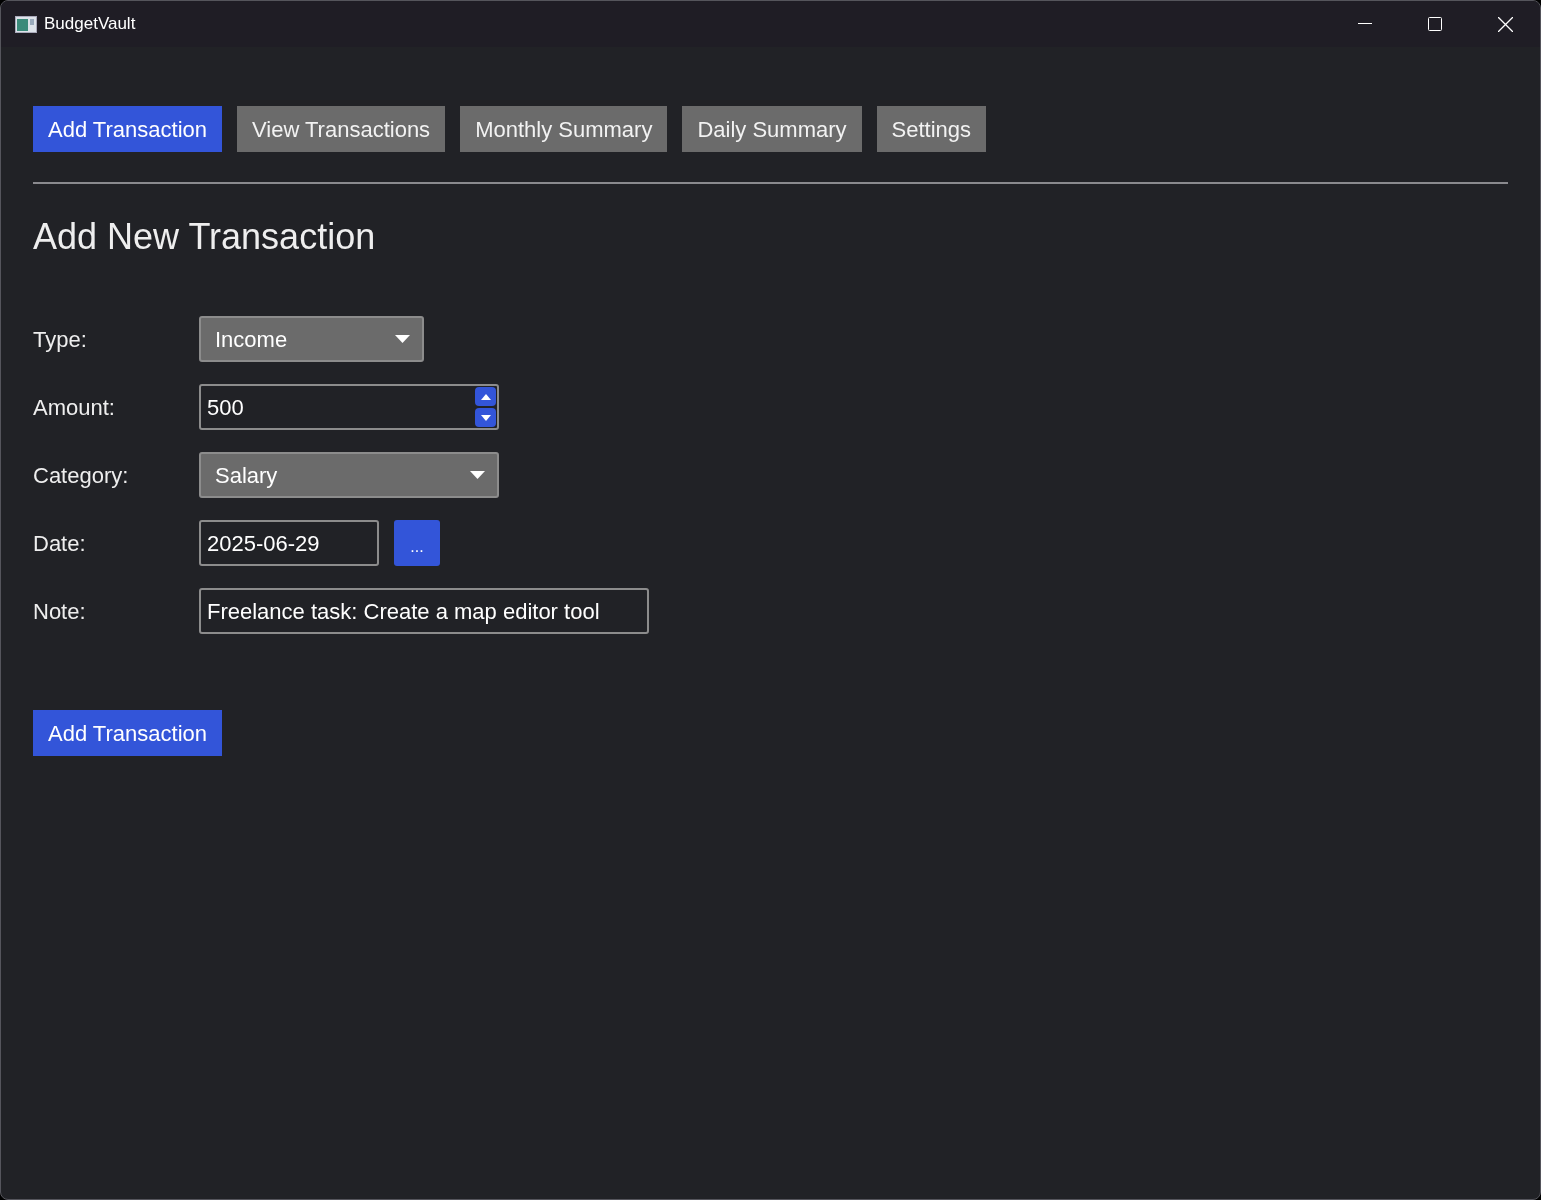 Image resolution: width=1541 pixels, height=1200 pixels. Describe the element at coordinates (81, 475) in the screenshot. I see `field-label: Category:` at that location.